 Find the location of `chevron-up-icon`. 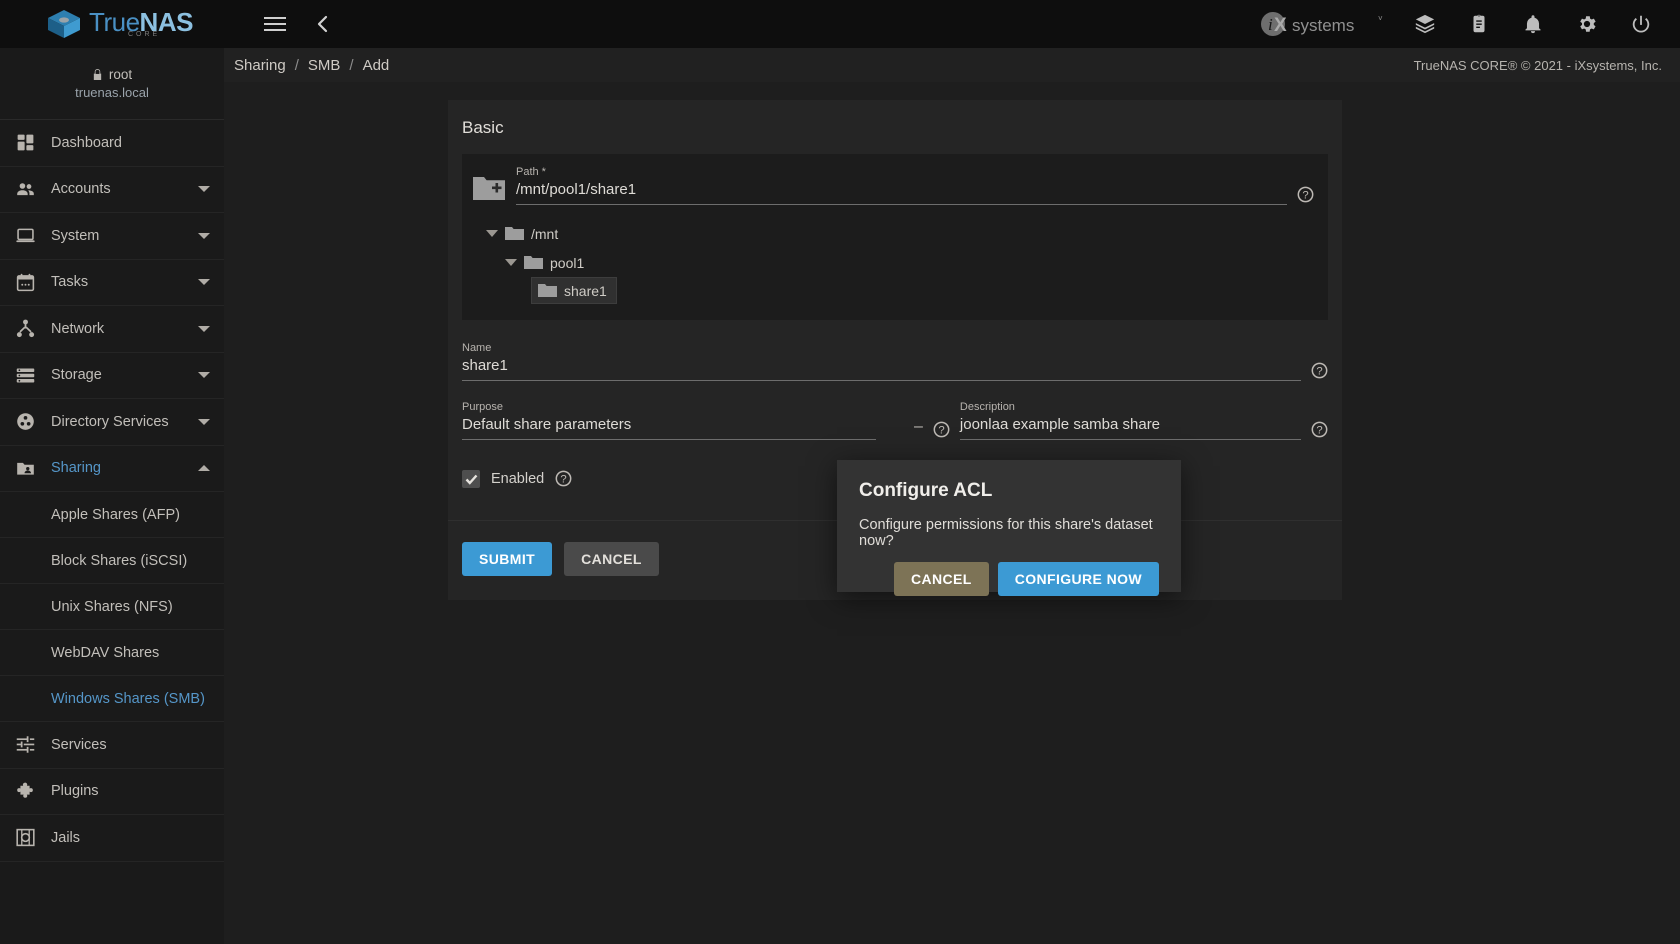

chevron-up-icon is located at coordinates (204, 468).